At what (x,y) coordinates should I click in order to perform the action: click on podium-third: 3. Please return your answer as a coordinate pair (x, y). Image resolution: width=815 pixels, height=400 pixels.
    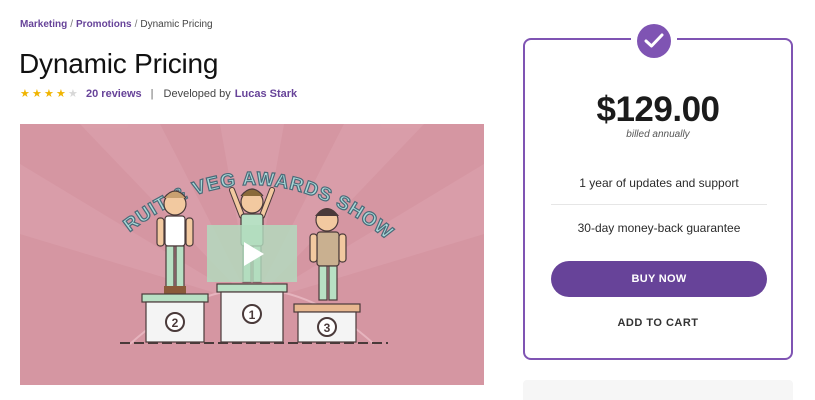
    Looking at the image, I should click on (327, 323).